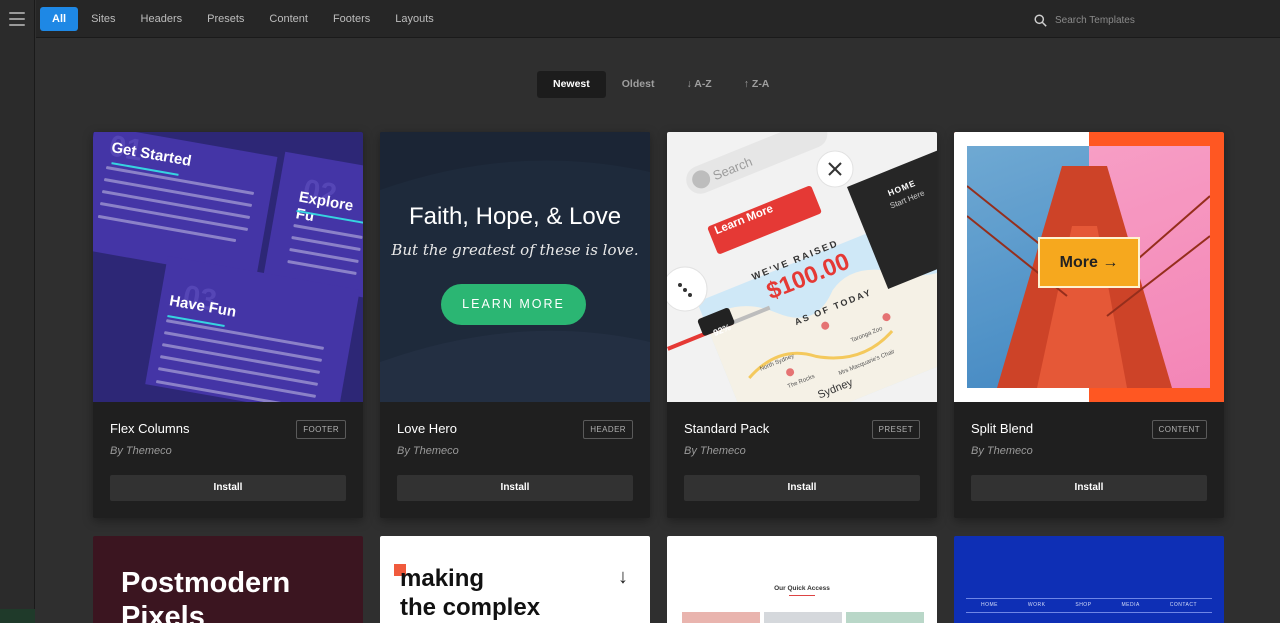 Image resolution: width=1280 pixels, height=623 pixels. What do you see at coordinates (470, 593) in the screenshot?
I see `preview-title: making the complex` at bounding box center [470, 593].